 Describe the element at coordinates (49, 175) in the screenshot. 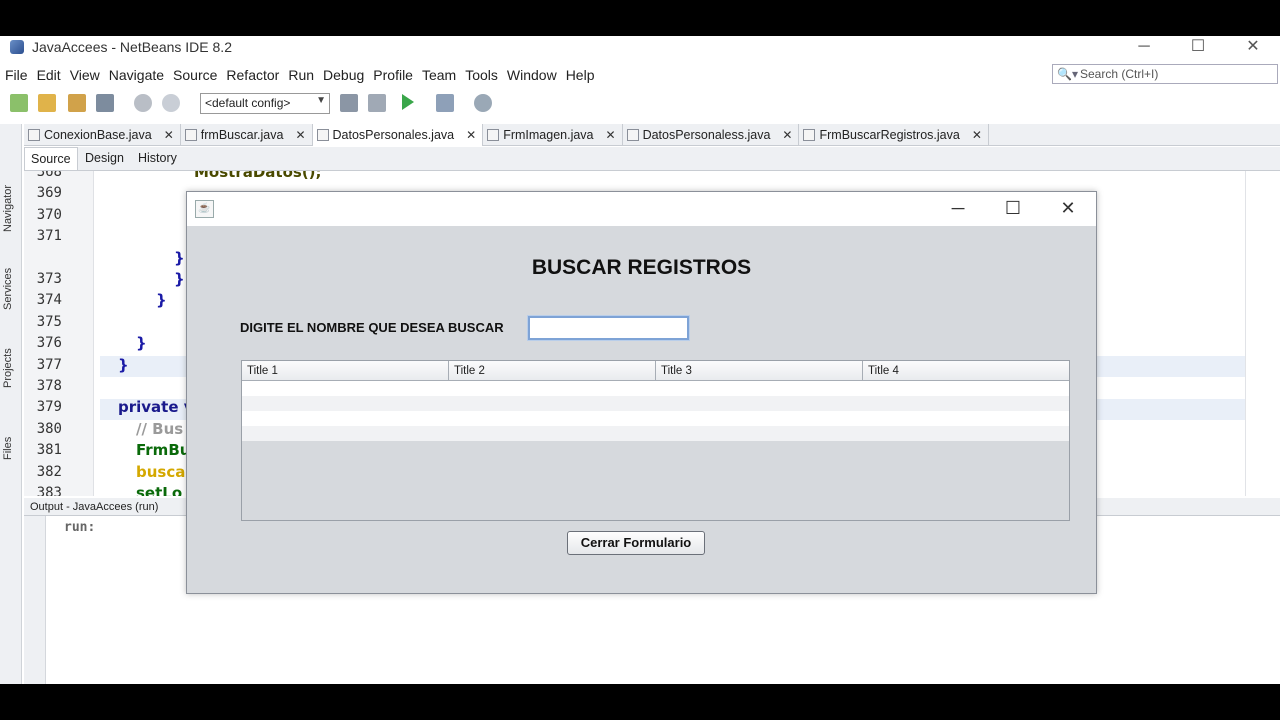

I see `line-number: 368` at that location.